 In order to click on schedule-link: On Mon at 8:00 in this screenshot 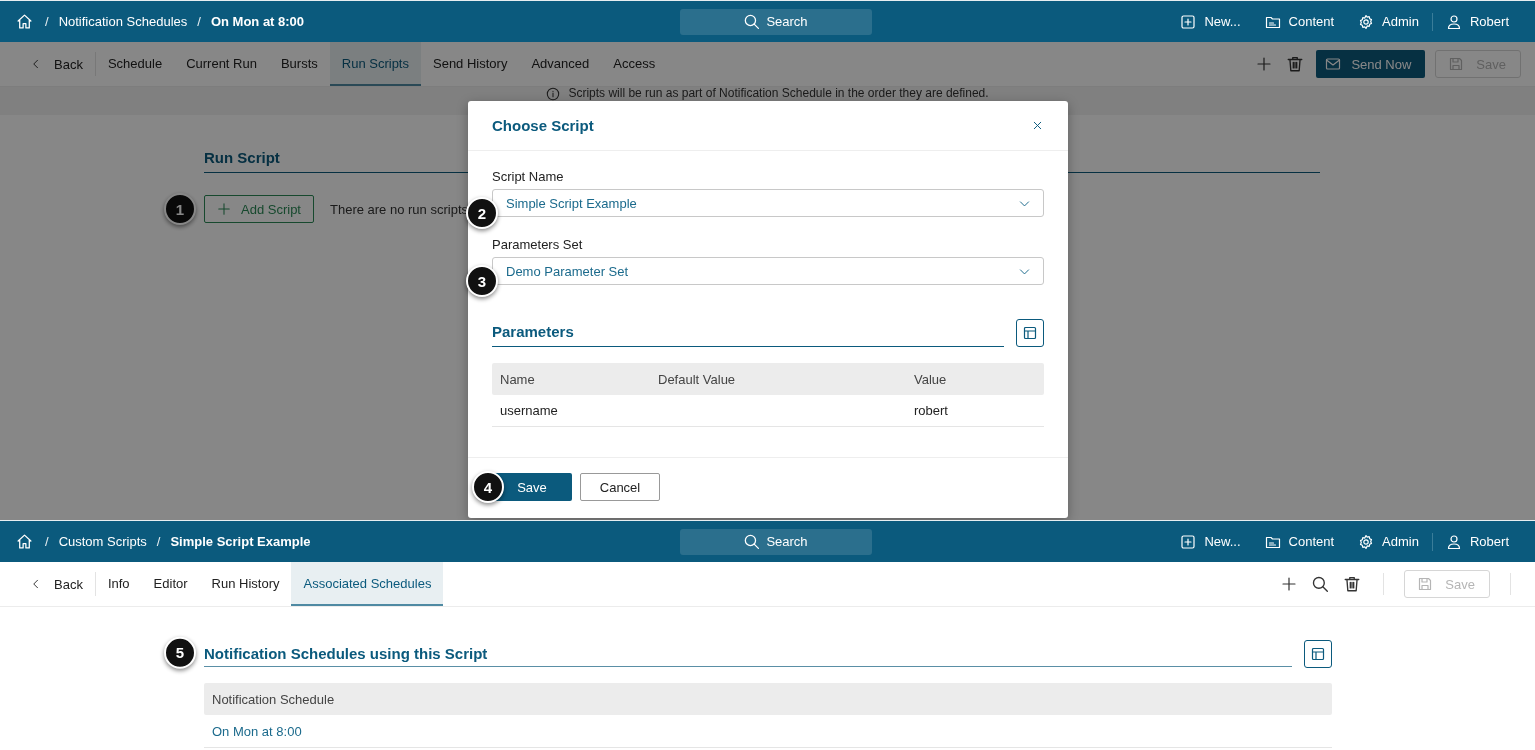, I will do `click(257, 731)`.